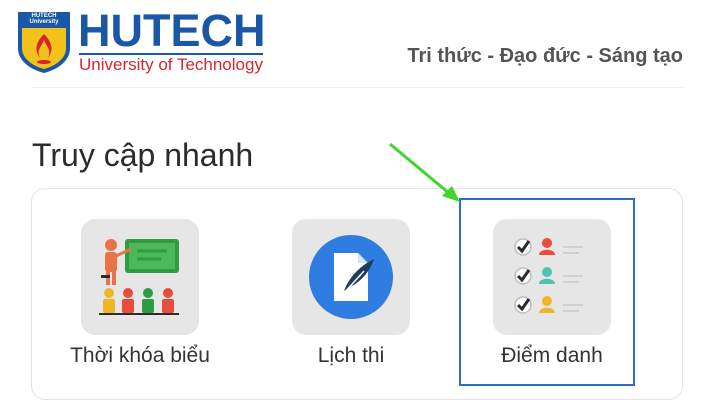  I want to click on exam-document-quill-icon, so click(351, 277).